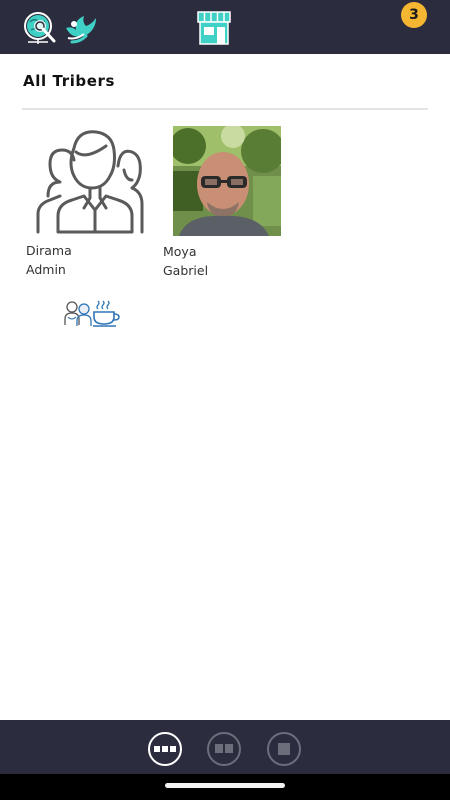  I want to click on profile-photo, so click(227, 180).